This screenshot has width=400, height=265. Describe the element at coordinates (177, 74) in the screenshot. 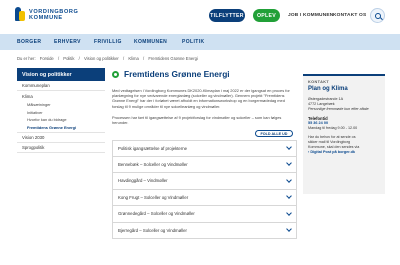

I see `page-title: Fremtidens Grønne Energi` at that location.